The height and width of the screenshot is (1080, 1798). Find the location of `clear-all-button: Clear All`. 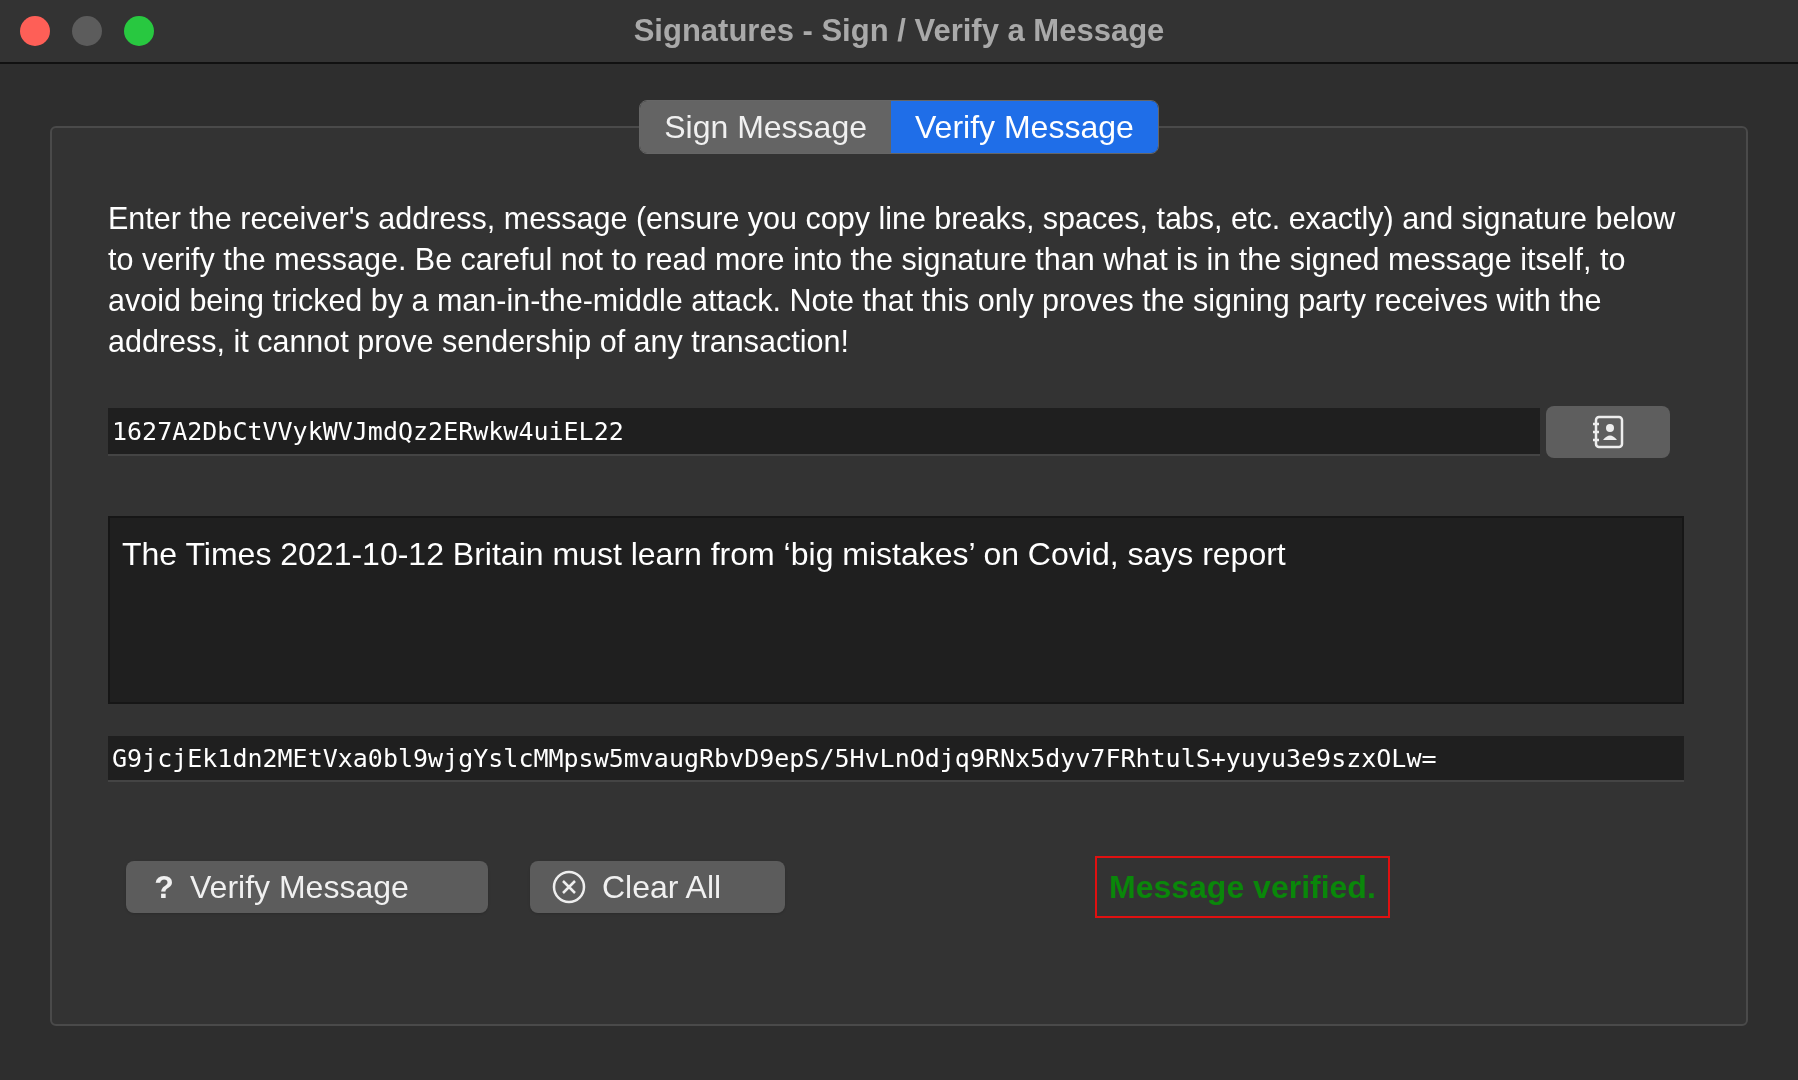

clear-all-button: Clear All is located at coordinates (657, 887).